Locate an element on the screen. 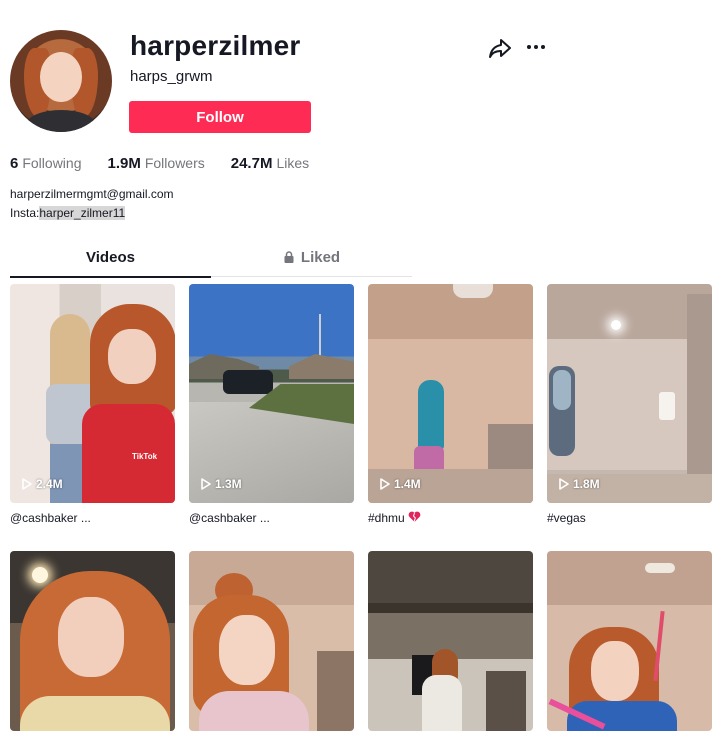 Image resolution: width=720 pixels, height=734 pixels. tab-videos: Videos is located at coordinates (110, 257).